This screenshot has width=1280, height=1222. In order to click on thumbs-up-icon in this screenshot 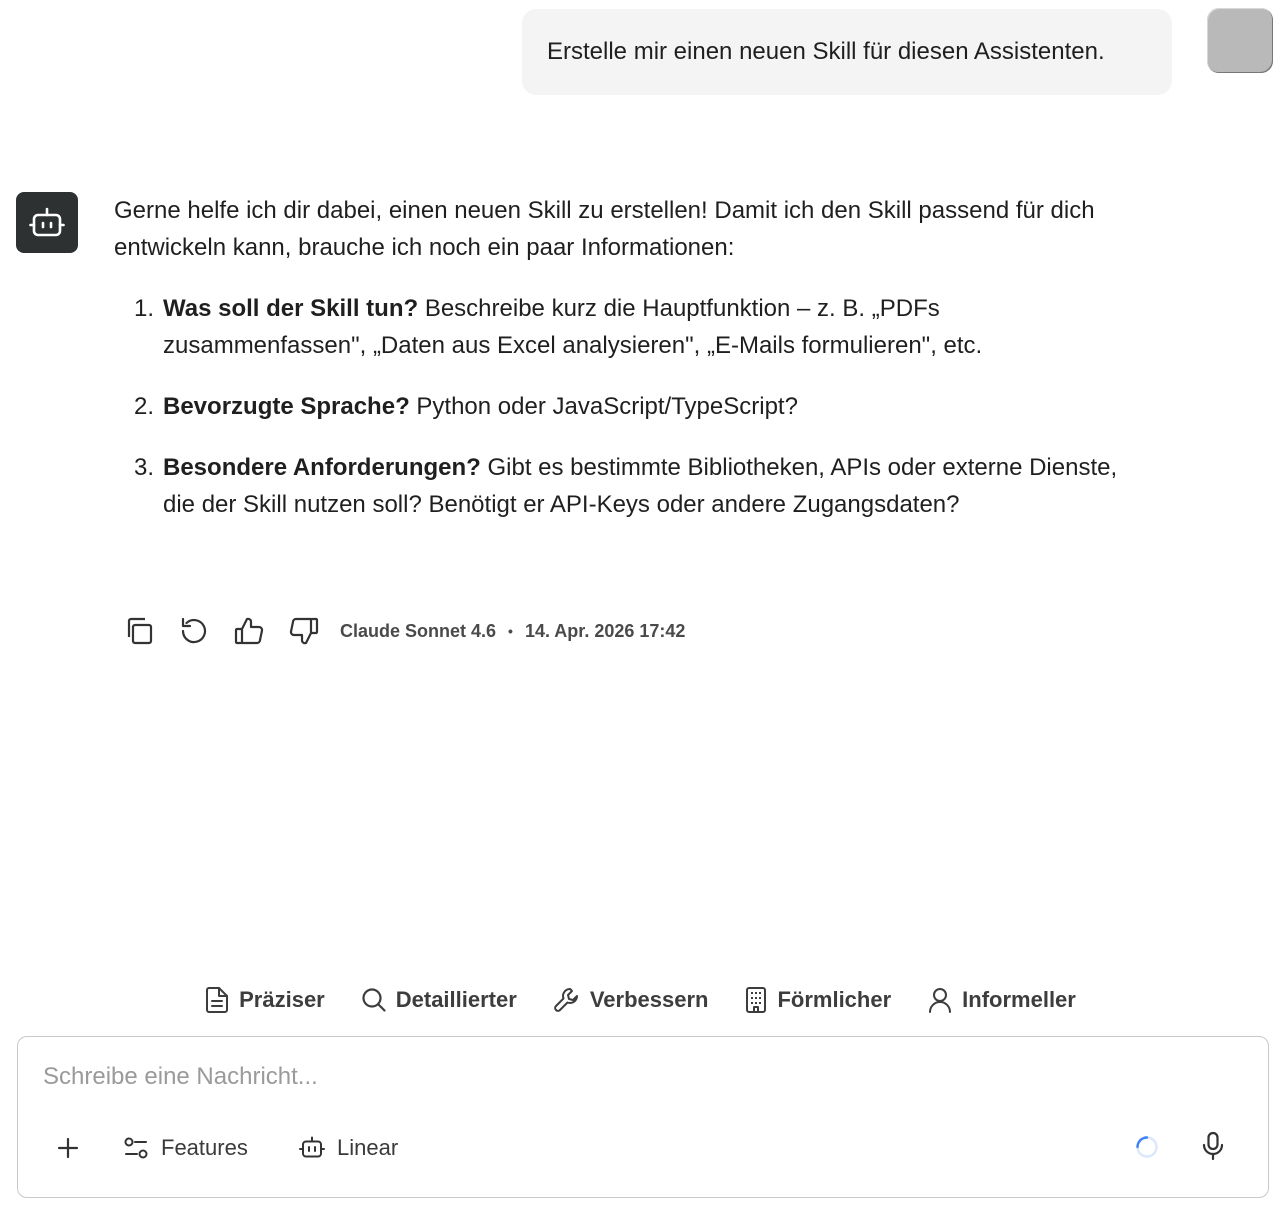, I will do `click(249, 631)`.